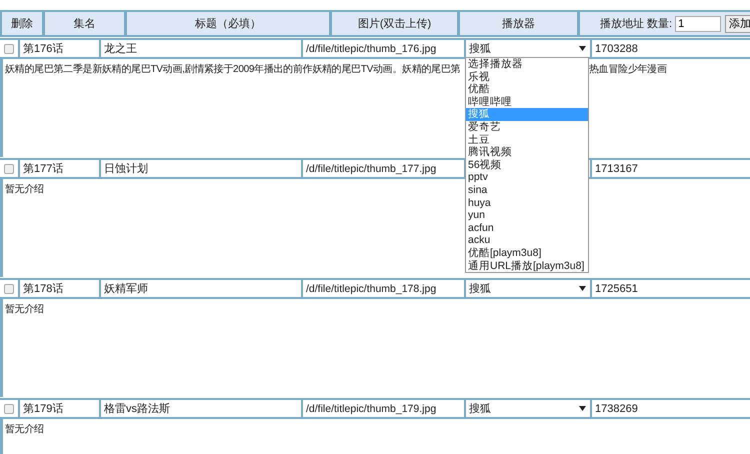  Describe the element at coordinates (671, 168) in the screenshot. I see `address-field: 1713167` at that location.